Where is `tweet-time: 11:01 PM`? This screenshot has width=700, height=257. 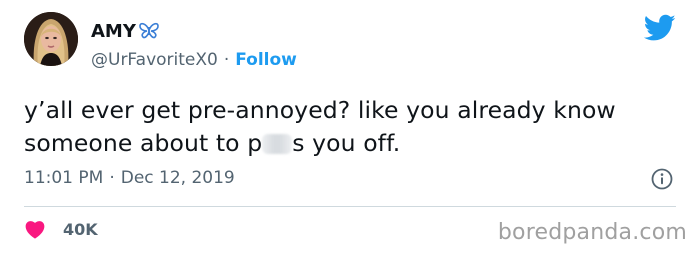
tweet-time: 11:01 PM is located at coordinates (63, 178).